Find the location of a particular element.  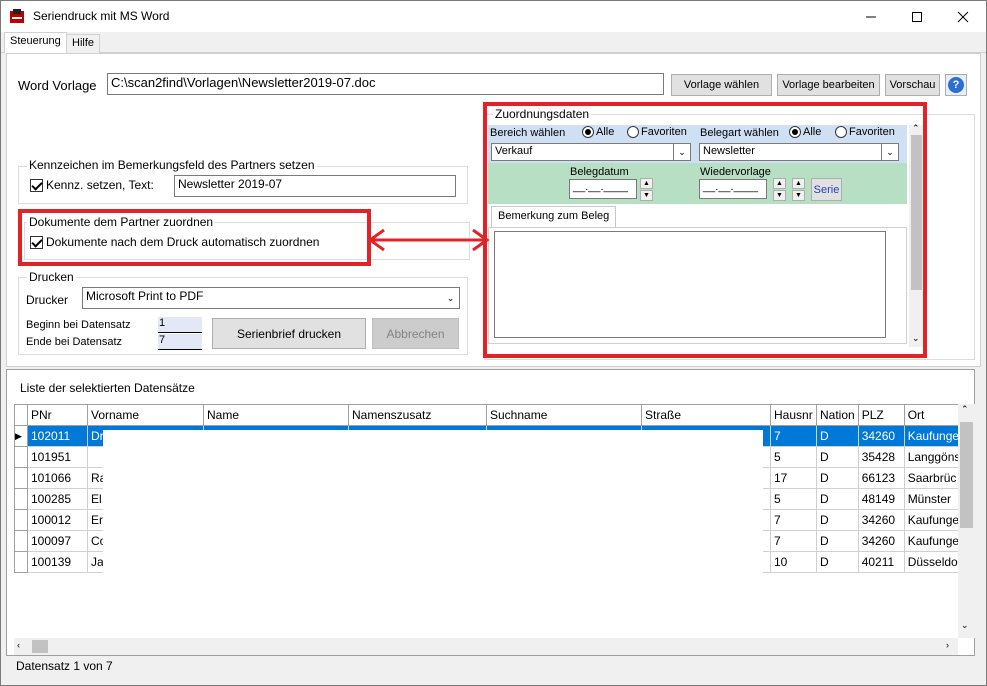

ende-input: 7 is located at coordinates (180, 342).